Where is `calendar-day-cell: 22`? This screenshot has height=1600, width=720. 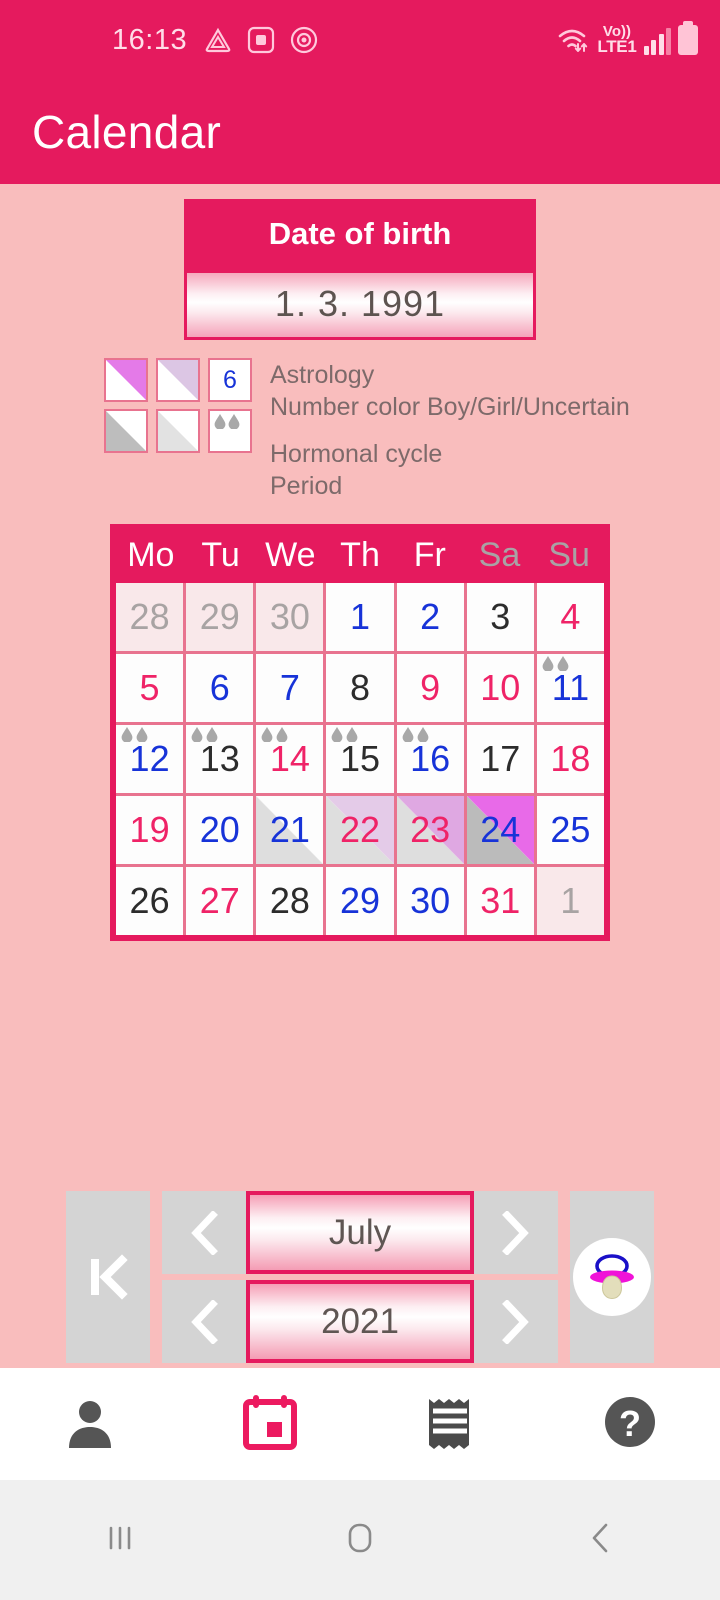
calendar-day-cell: 22 is located at coordinates (360, 830).